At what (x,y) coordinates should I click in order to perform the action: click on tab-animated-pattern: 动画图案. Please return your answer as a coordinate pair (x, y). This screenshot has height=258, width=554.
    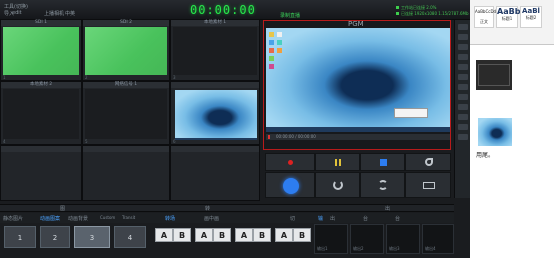
    Looking at the image, I should click on (50, 218).